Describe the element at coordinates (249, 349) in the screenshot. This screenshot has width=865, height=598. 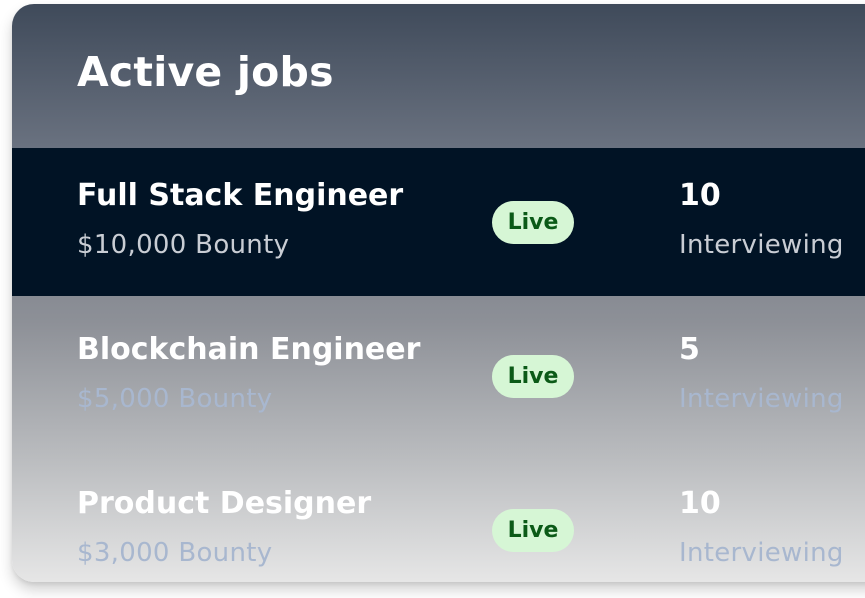
I see `job-title: Blockchain Engineer` at that location.